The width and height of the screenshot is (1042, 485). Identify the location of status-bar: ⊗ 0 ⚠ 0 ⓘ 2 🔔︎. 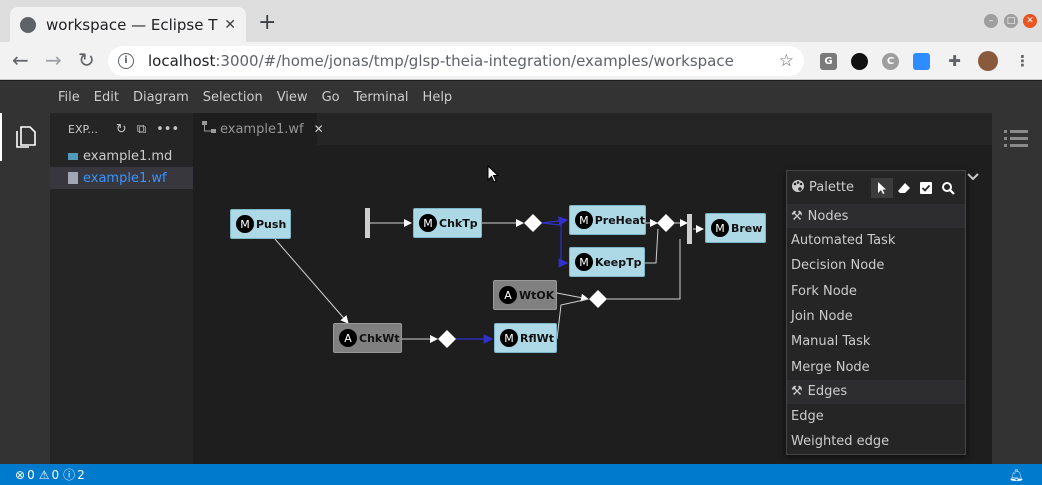
(521, 474).